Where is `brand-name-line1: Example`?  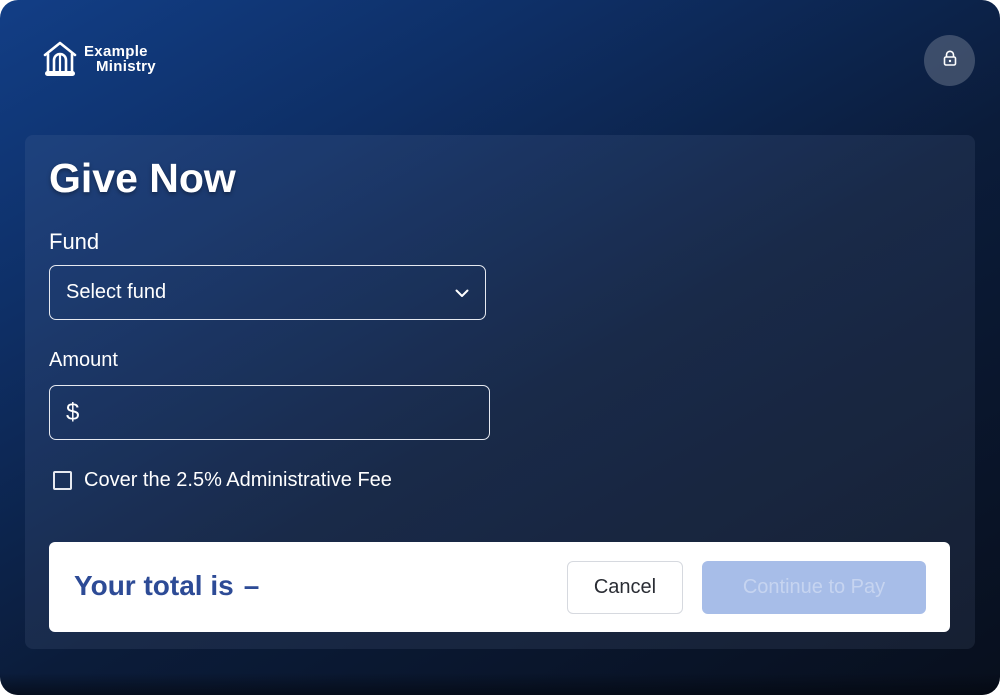 brand-name-line1: Example is located at coordinates (116, 51).